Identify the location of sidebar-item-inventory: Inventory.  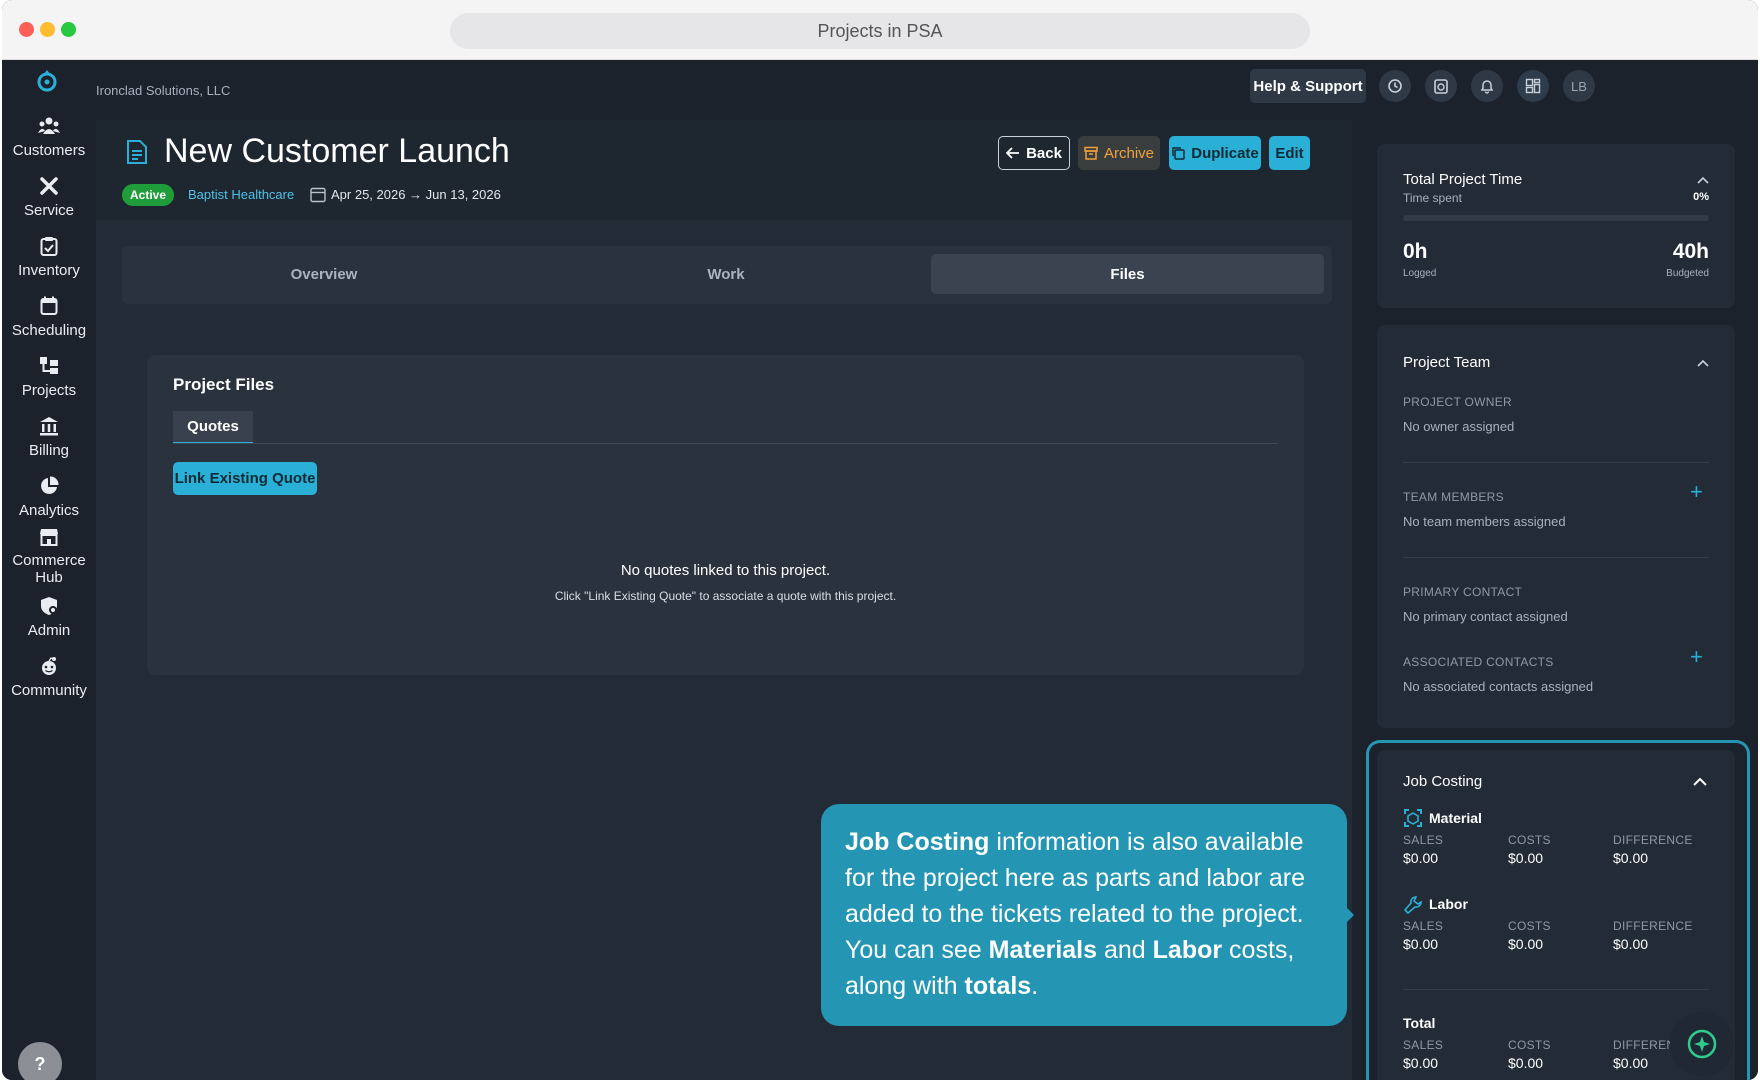
(49, 257).